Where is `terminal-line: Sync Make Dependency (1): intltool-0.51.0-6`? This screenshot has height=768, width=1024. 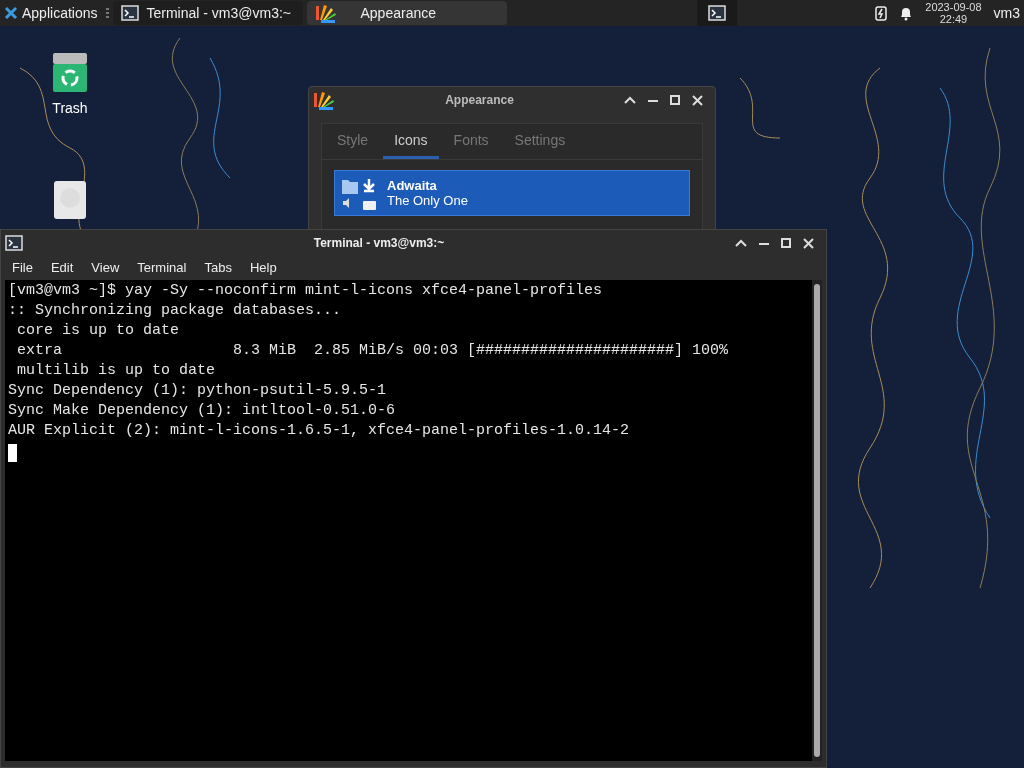
terminal-line: Sync Make Dependency (1): intltool-0.51.0-6 is located at coordinates (202, 411).